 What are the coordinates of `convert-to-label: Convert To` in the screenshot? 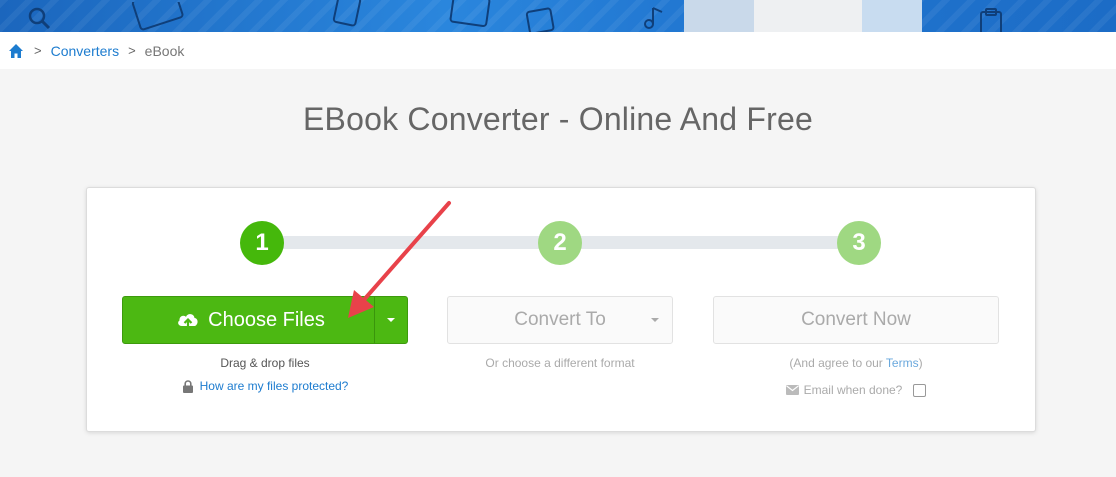 It's located at (560, 319).